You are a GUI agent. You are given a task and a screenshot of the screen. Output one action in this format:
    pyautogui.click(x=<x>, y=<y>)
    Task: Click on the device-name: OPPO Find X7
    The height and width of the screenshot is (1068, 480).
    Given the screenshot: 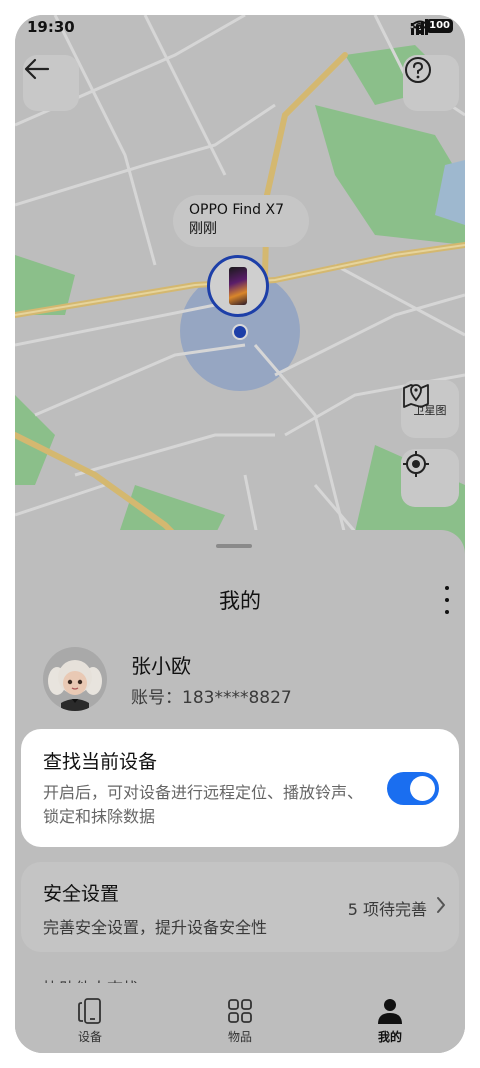 What is the action you would take?
    pyautogui.click(x=237, y=210)
    